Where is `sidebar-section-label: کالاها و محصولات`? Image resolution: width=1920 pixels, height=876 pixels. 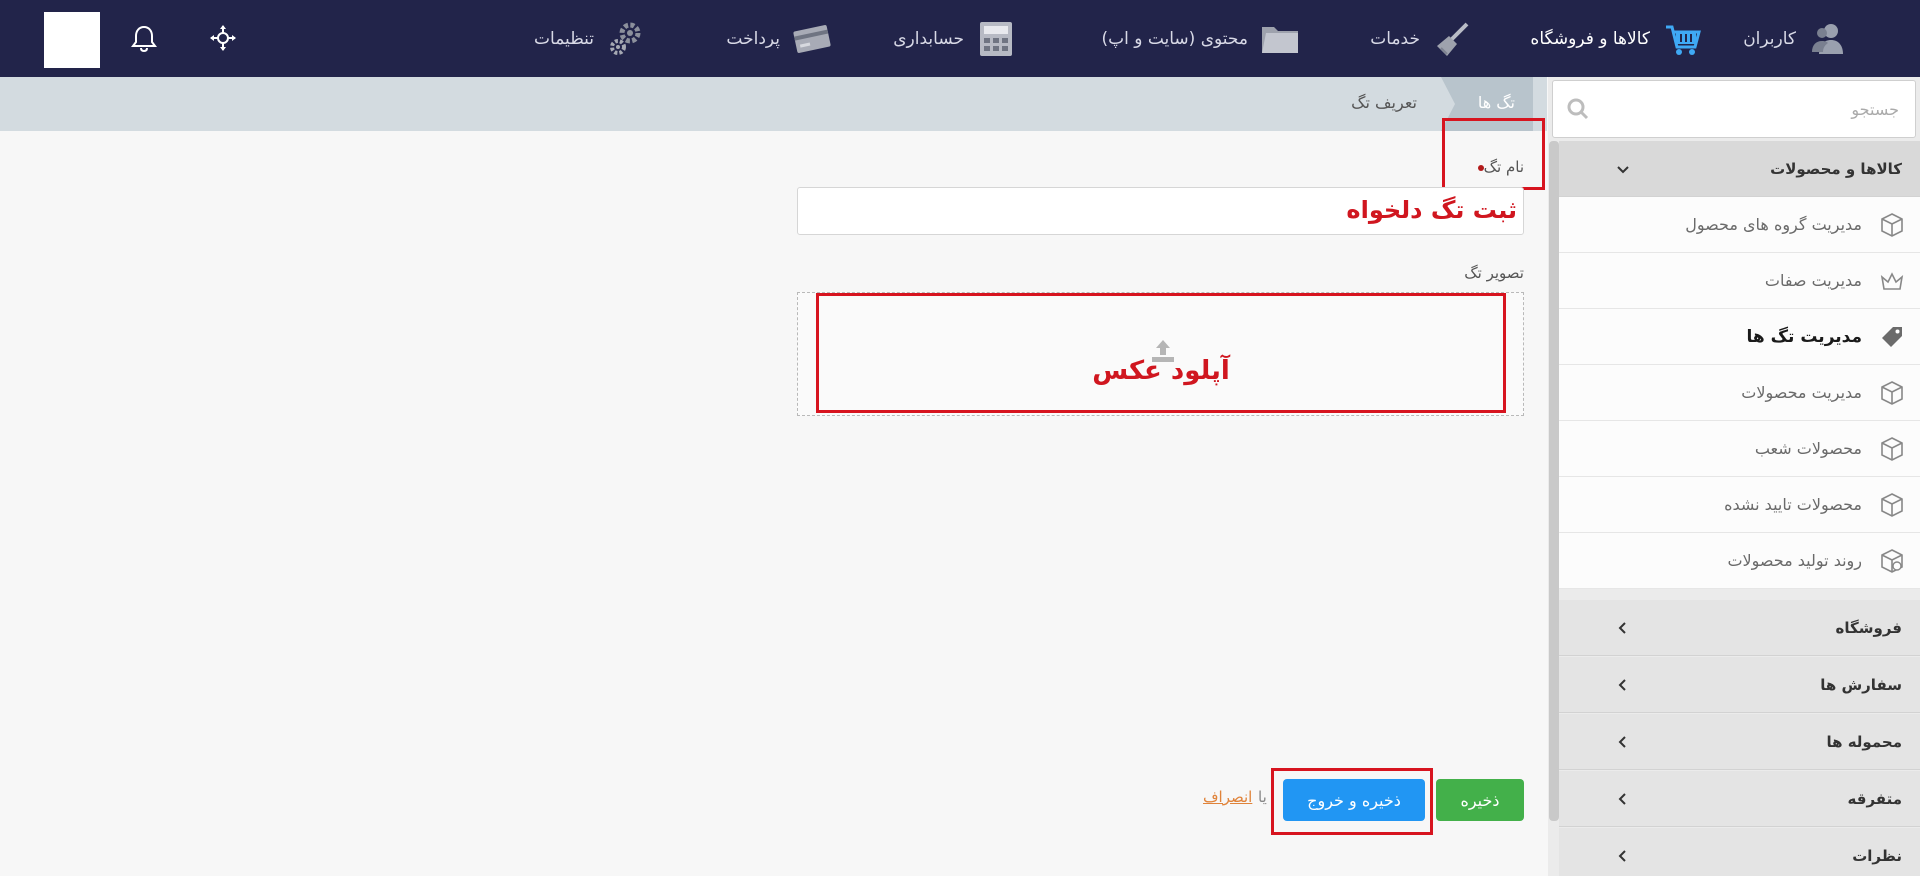
sidebar-section-label: کالاها و محصولات is located at coordinates (1836, 168).